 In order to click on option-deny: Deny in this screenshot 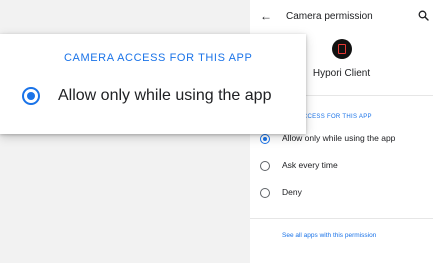, I will do `click(341, 194)`.